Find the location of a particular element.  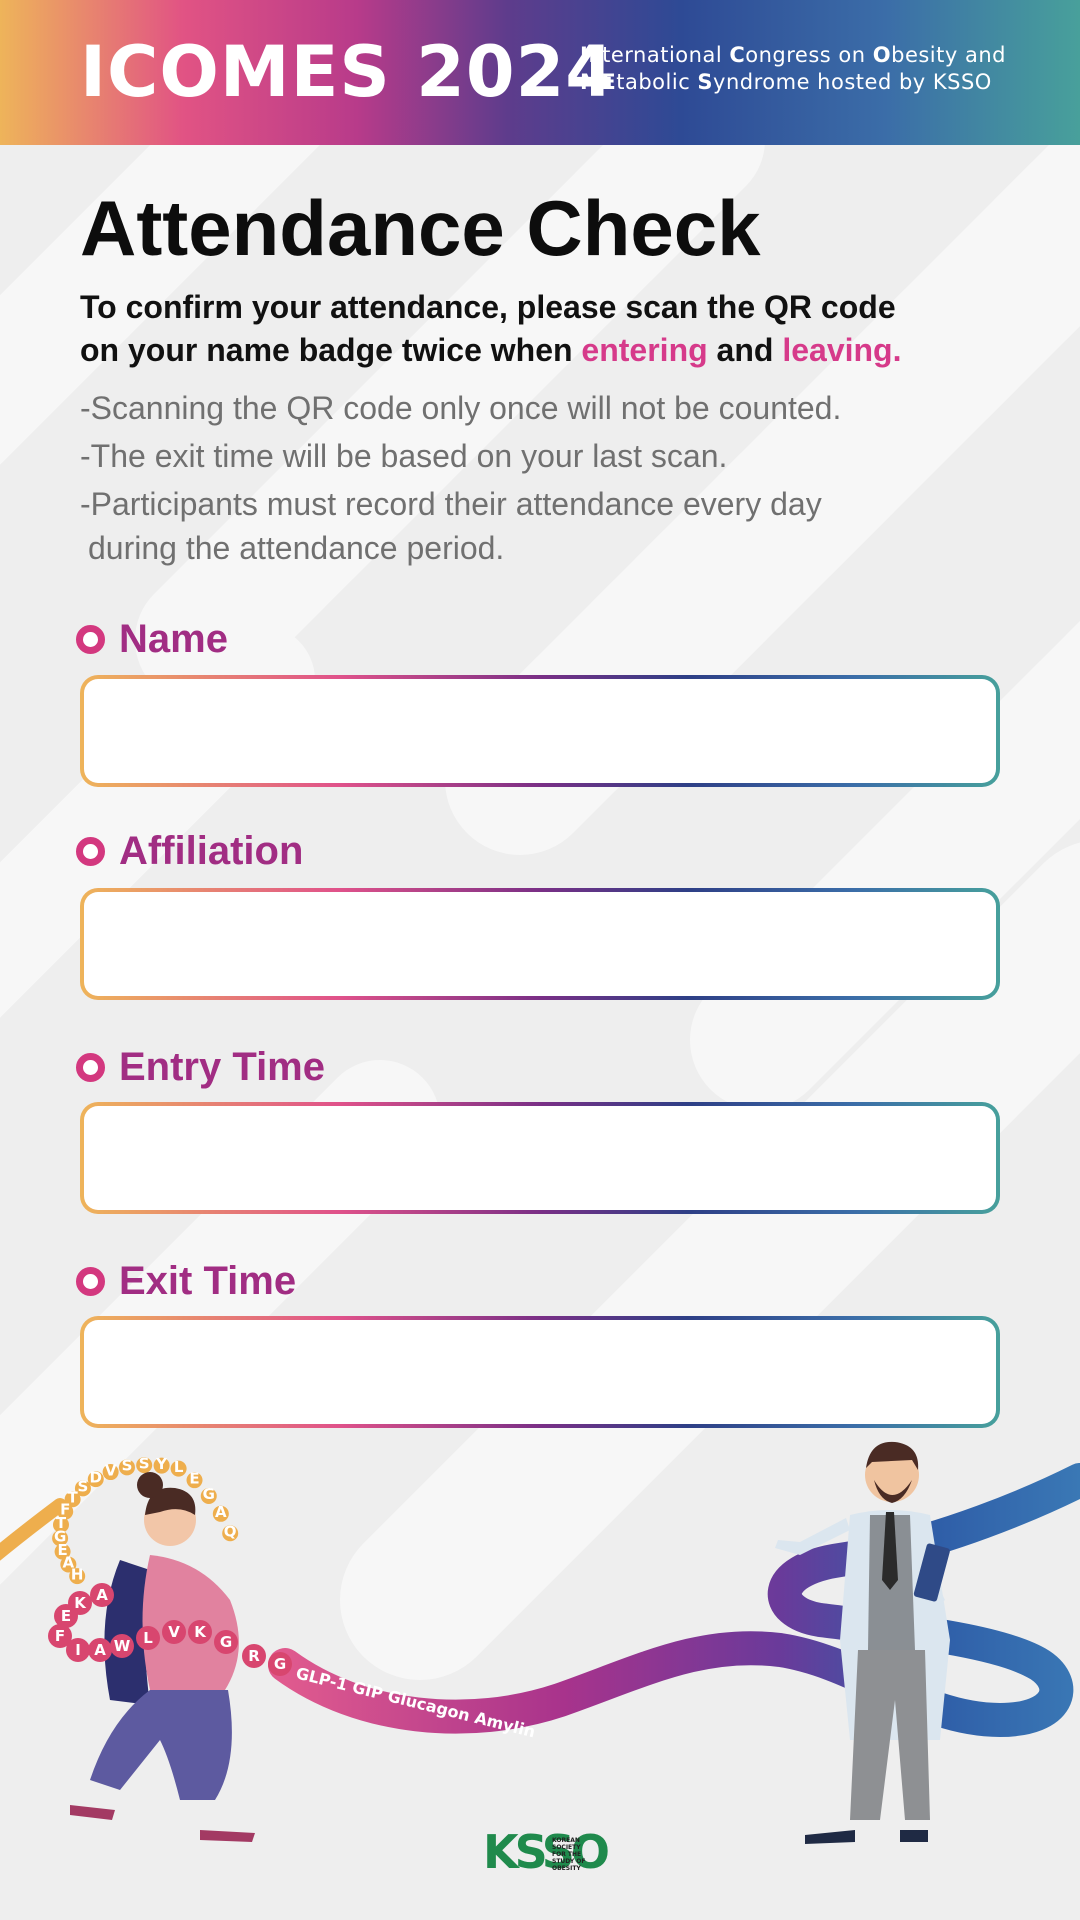

subtitle-line2-run: tabolic is located at coordinates (657, 82).